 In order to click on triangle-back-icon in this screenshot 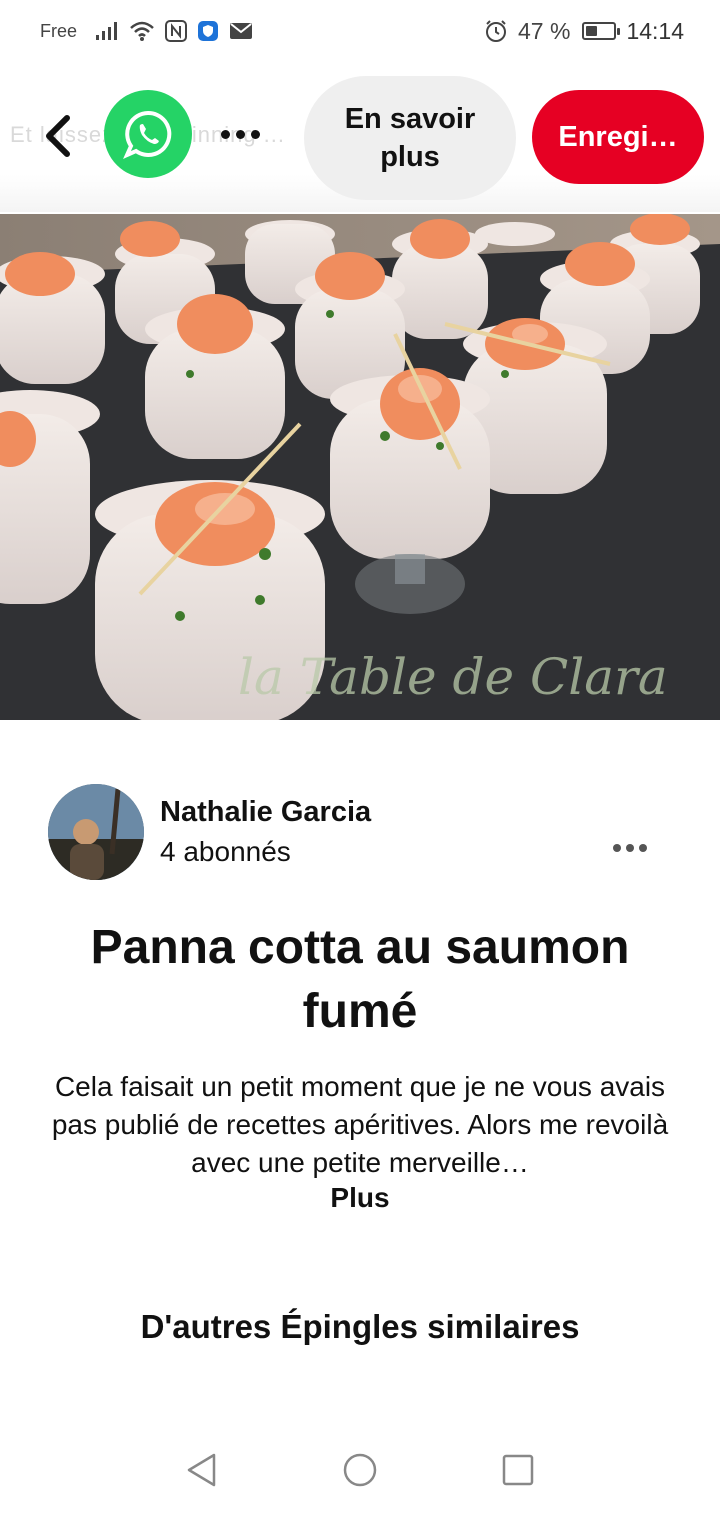, I will do `click(201, 1470)`.